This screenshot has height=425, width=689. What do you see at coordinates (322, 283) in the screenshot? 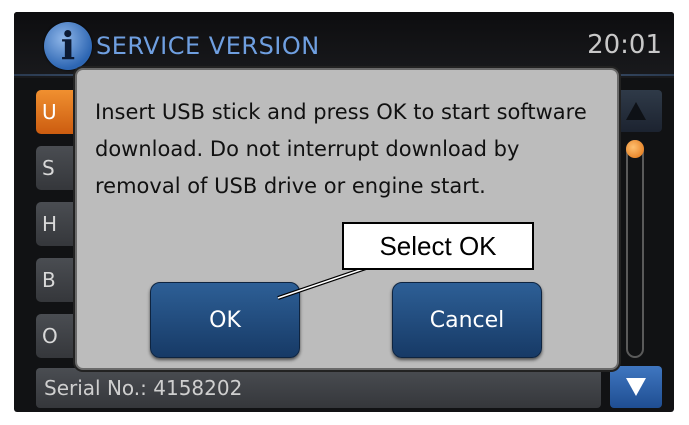
I see `callout-pointer` at bounding box center [322, 283].